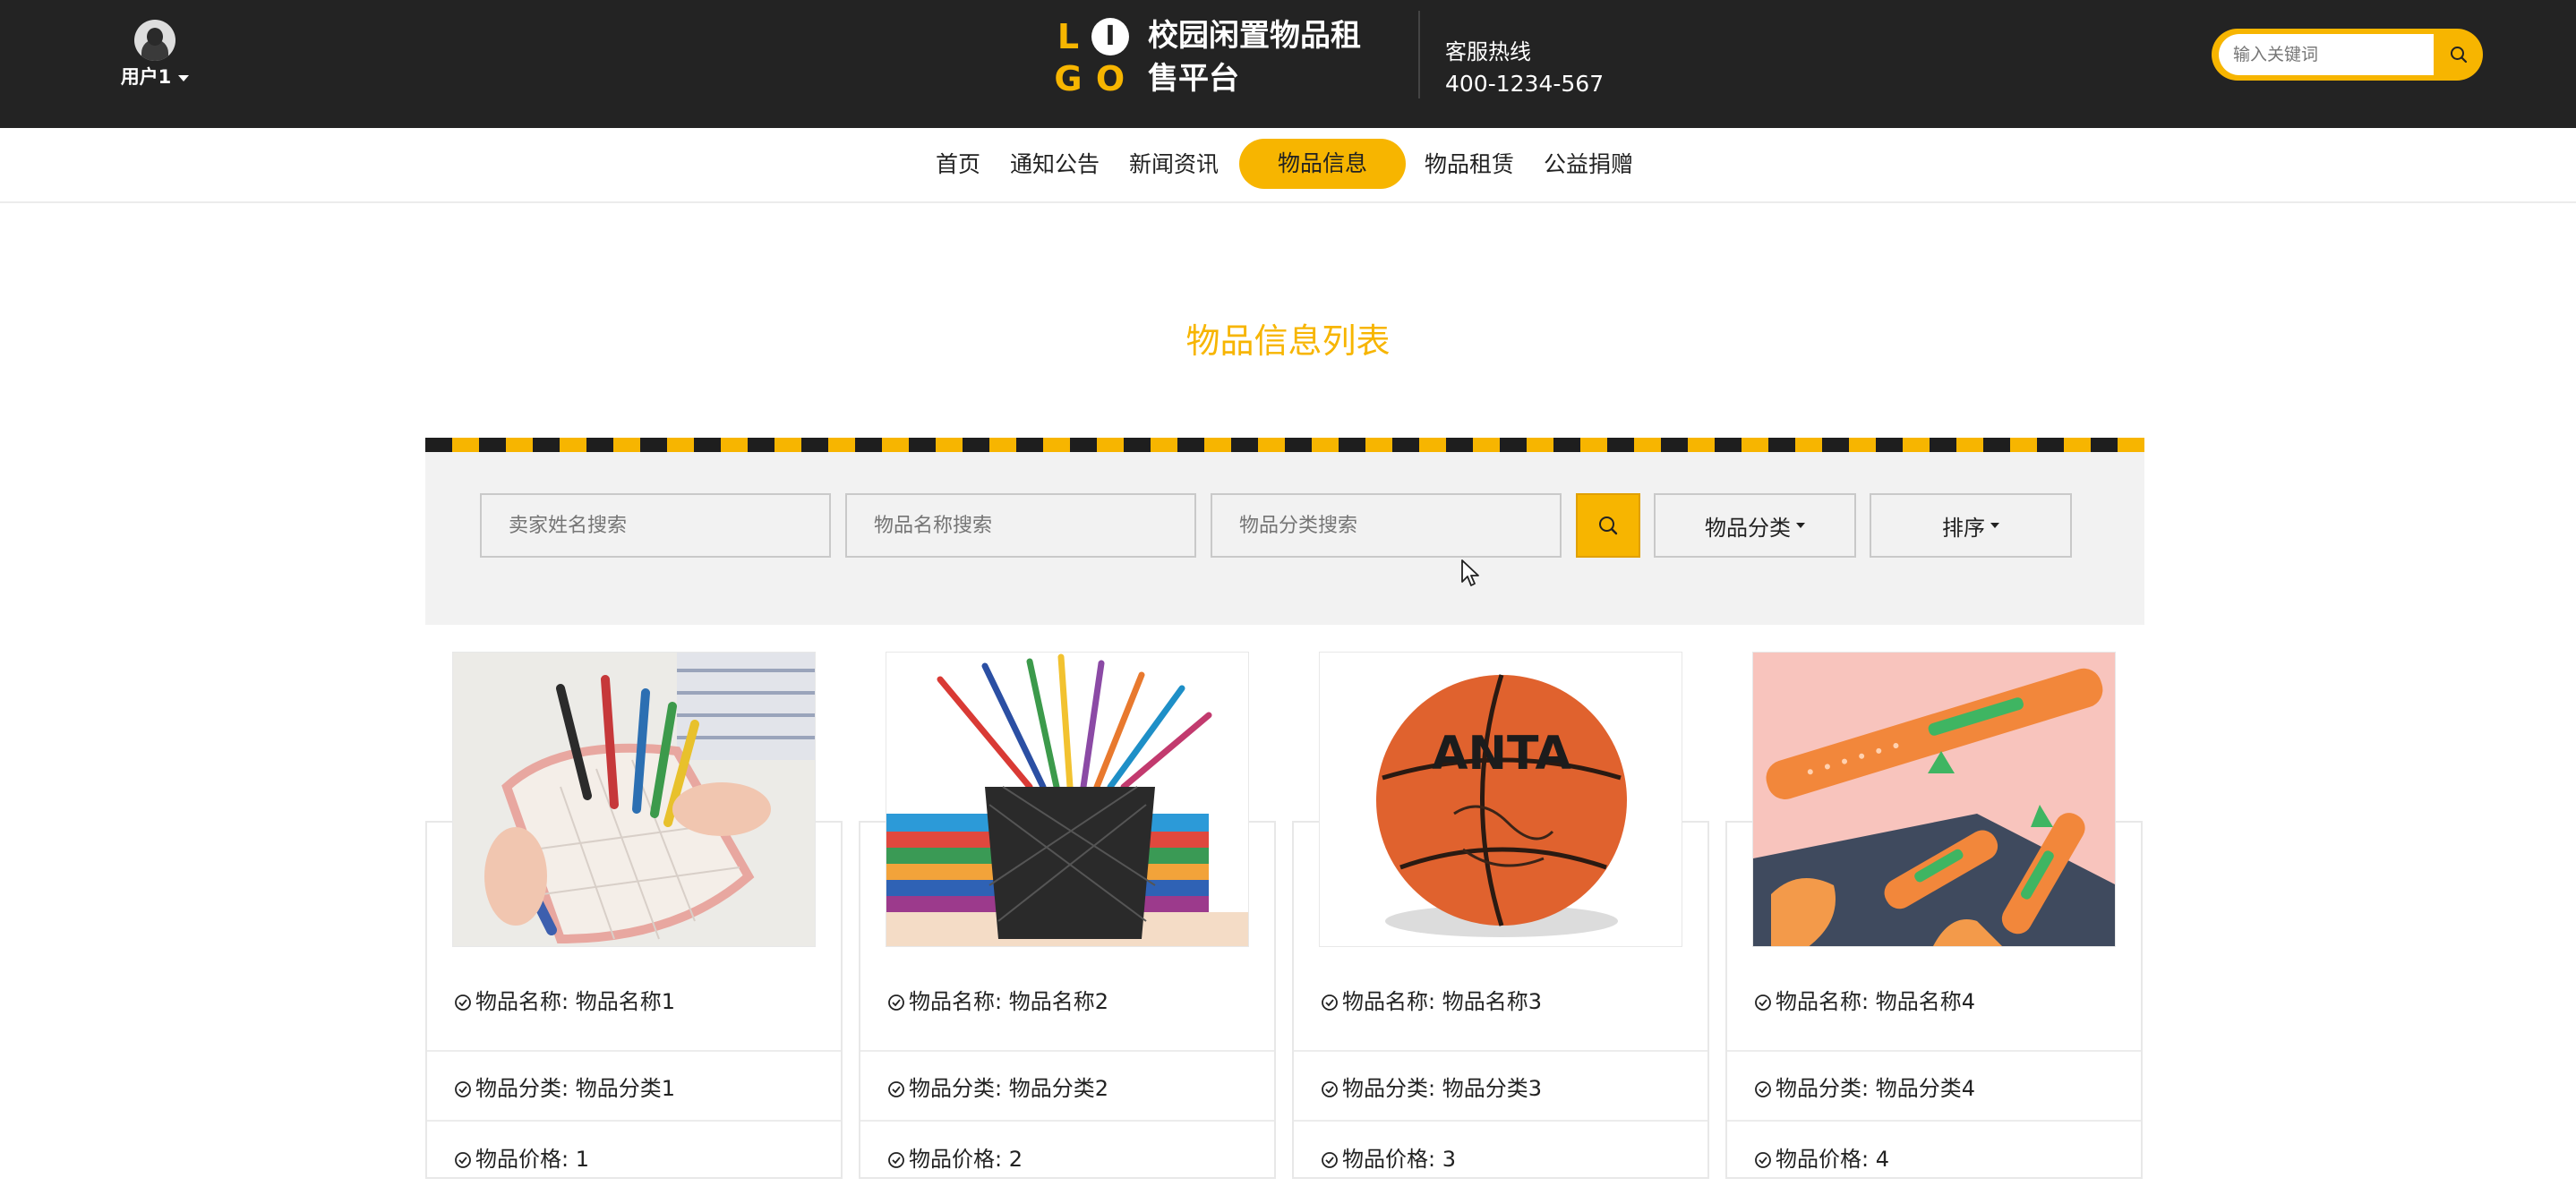  What do you see at coordinates (1748, 528) in the screenshot?
I see `category-dropdown-label: 物品分类` at bounding box center [1748, 528].